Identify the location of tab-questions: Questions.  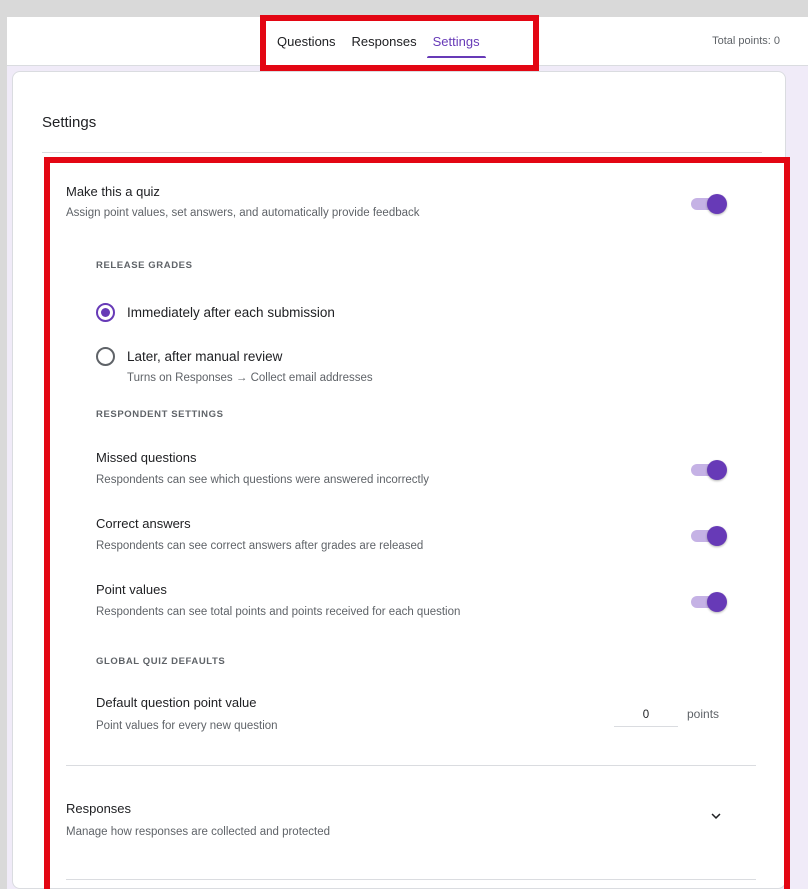
(306, 41).